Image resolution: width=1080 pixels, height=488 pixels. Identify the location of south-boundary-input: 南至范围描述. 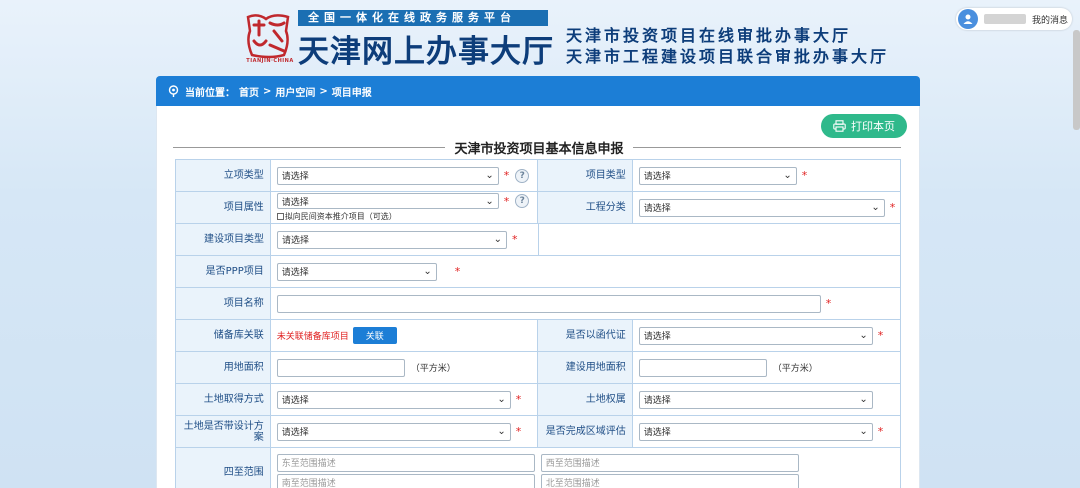
(405, 480).